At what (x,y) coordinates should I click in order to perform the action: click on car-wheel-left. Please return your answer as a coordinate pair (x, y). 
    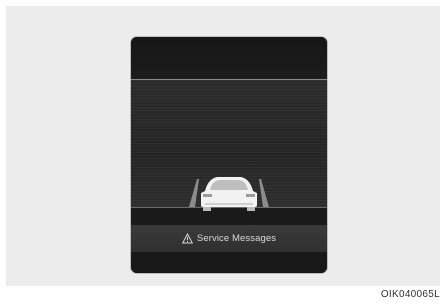
    Looking at the image, I should click on (207, 209).